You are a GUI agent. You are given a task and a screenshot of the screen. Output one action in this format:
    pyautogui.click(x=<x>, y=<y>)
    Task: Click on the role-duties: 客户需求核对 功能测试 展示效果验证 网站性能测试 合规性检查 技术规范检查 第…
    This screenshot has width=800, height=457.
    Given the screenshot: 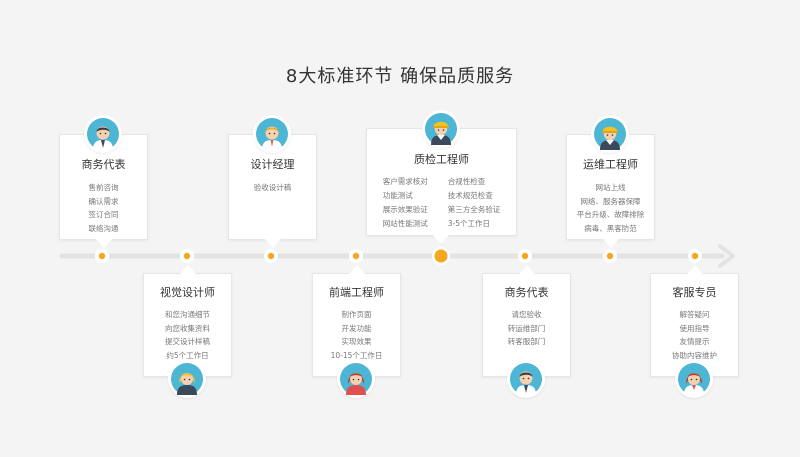 What is the action you would take?
    pyautogui.click(x=441, y=203)
    